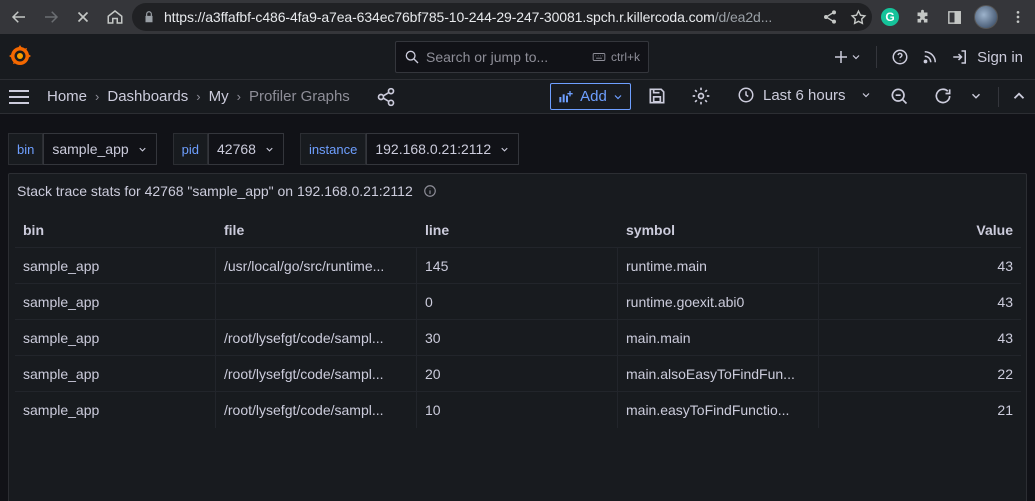 This screenshot has height=501, width=1035. I want to click on signin-icon, so click(960, 57).